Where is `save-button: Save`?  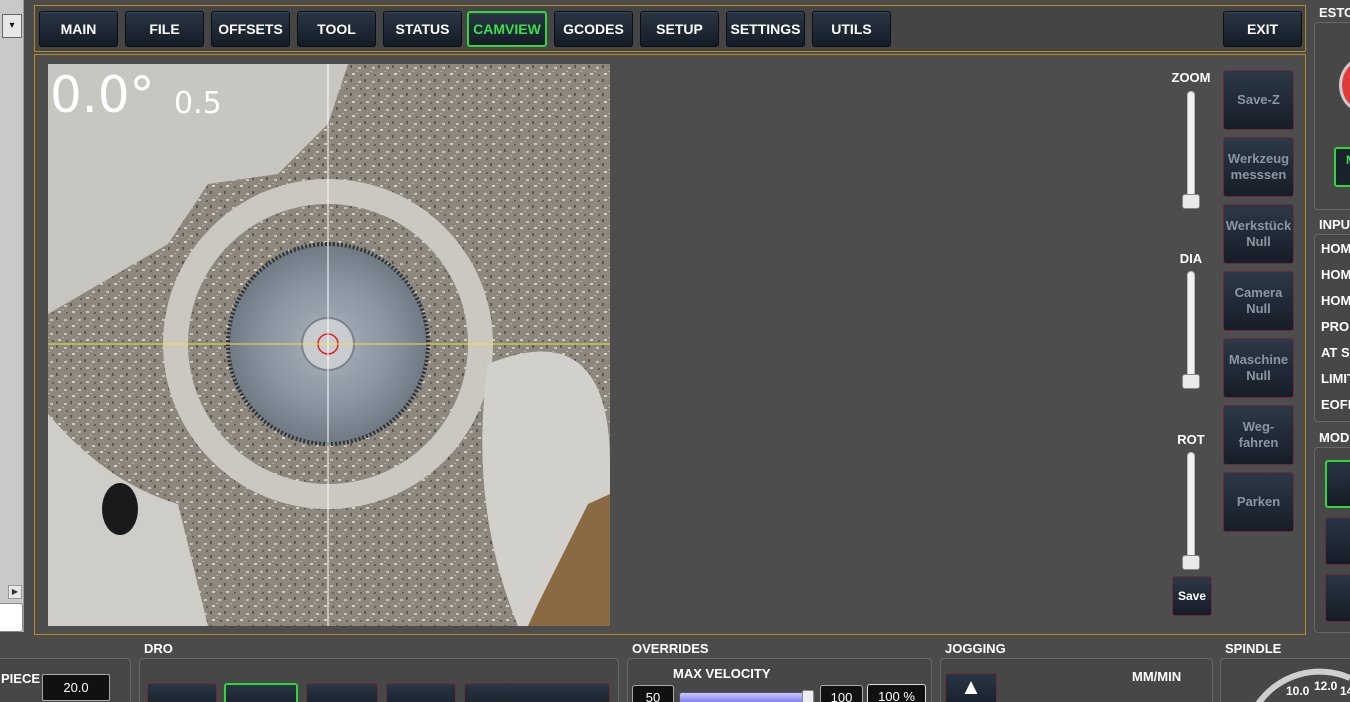
save-button: Save is located at coordinates (1192, 596).